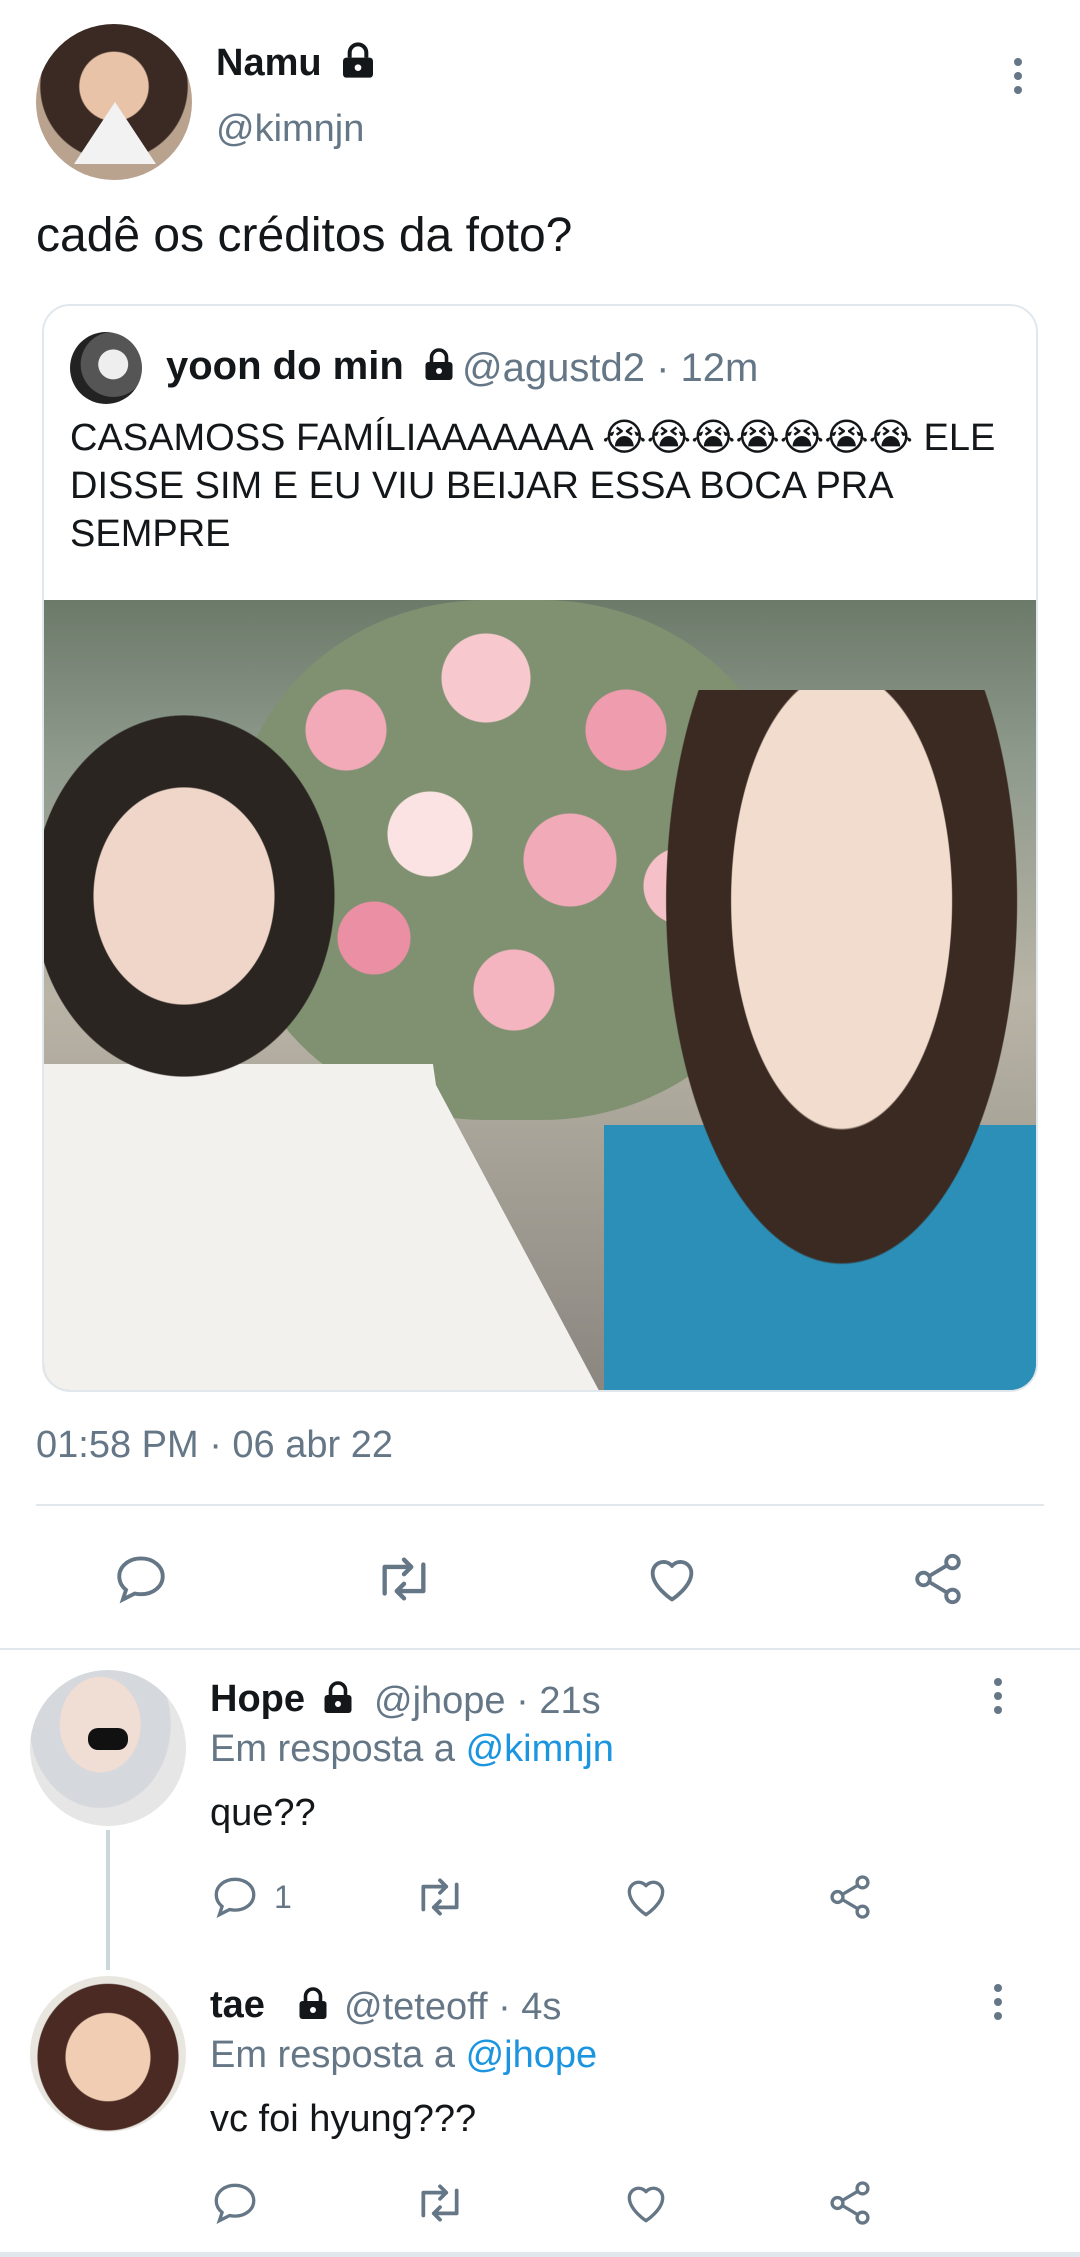 The width and height of the screenshot is (1080, 2257). I want to click on photo-person-right, so click(820, 1040).